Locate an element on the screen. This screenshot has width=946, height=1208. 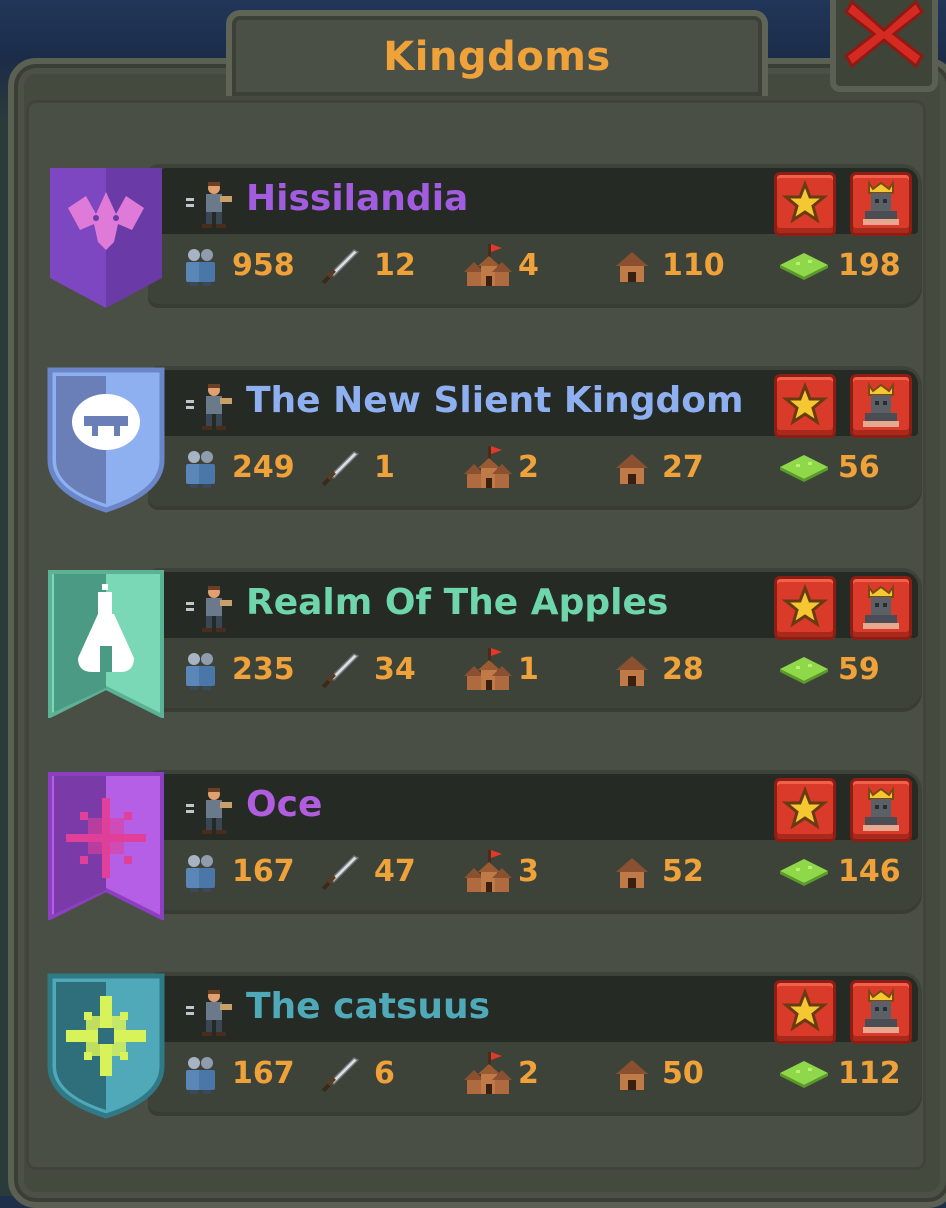
kingdom-card: The New Slient Kingdom 249 1 2 27 56 is located at coordinates (484, 440).